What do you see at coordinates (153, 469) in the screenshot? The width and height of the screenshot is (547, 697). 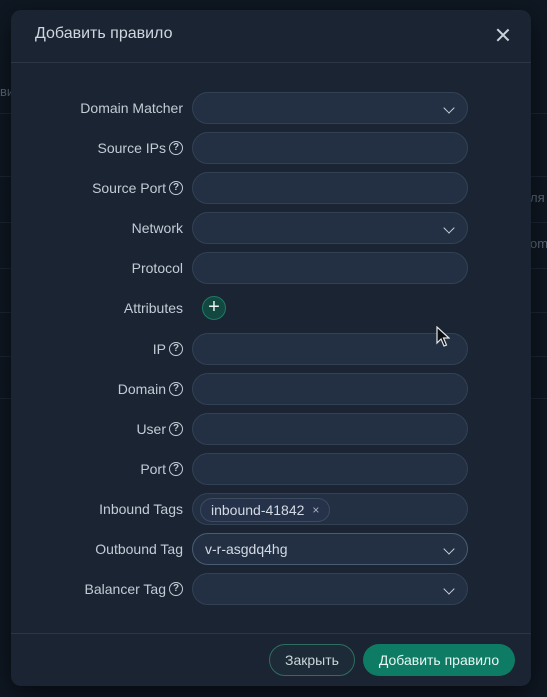 I see `field-label: Port` at bounding box center [153, 469].